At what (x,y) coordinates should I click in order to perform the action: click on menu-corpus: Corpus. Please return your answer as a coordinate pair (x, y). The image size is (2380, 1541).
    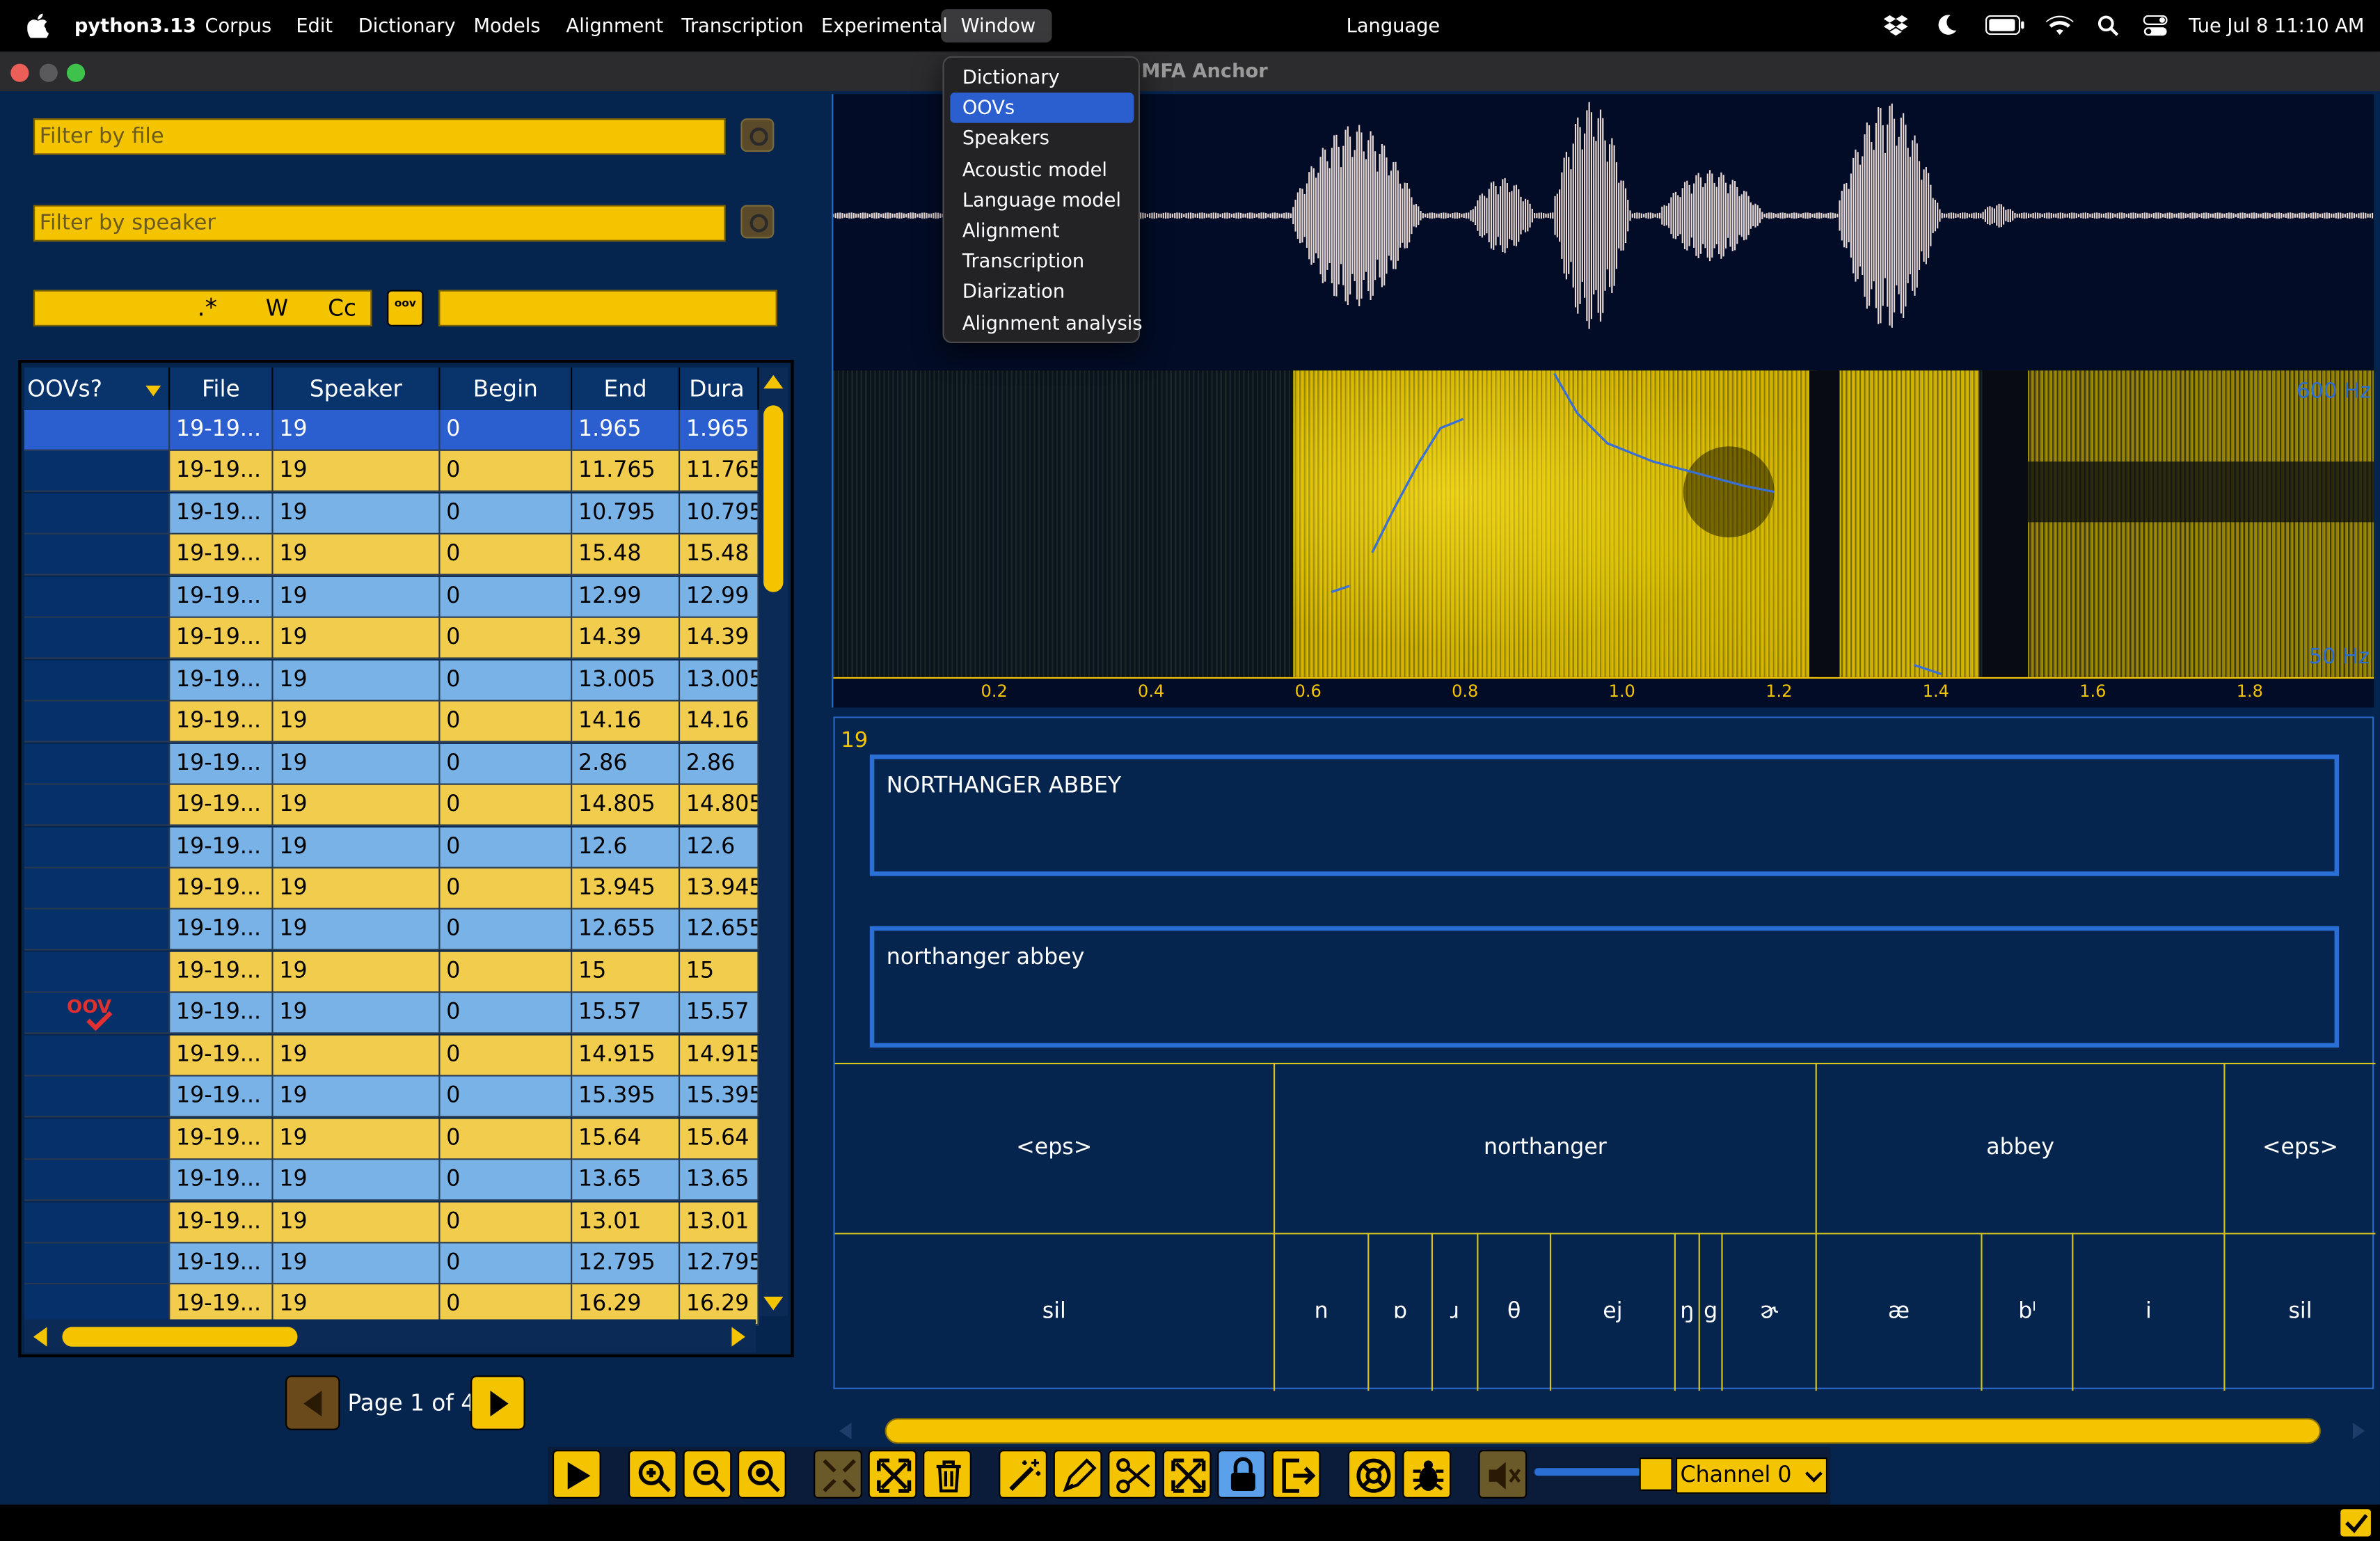
    Looking at the image, I should click on (238, 25).